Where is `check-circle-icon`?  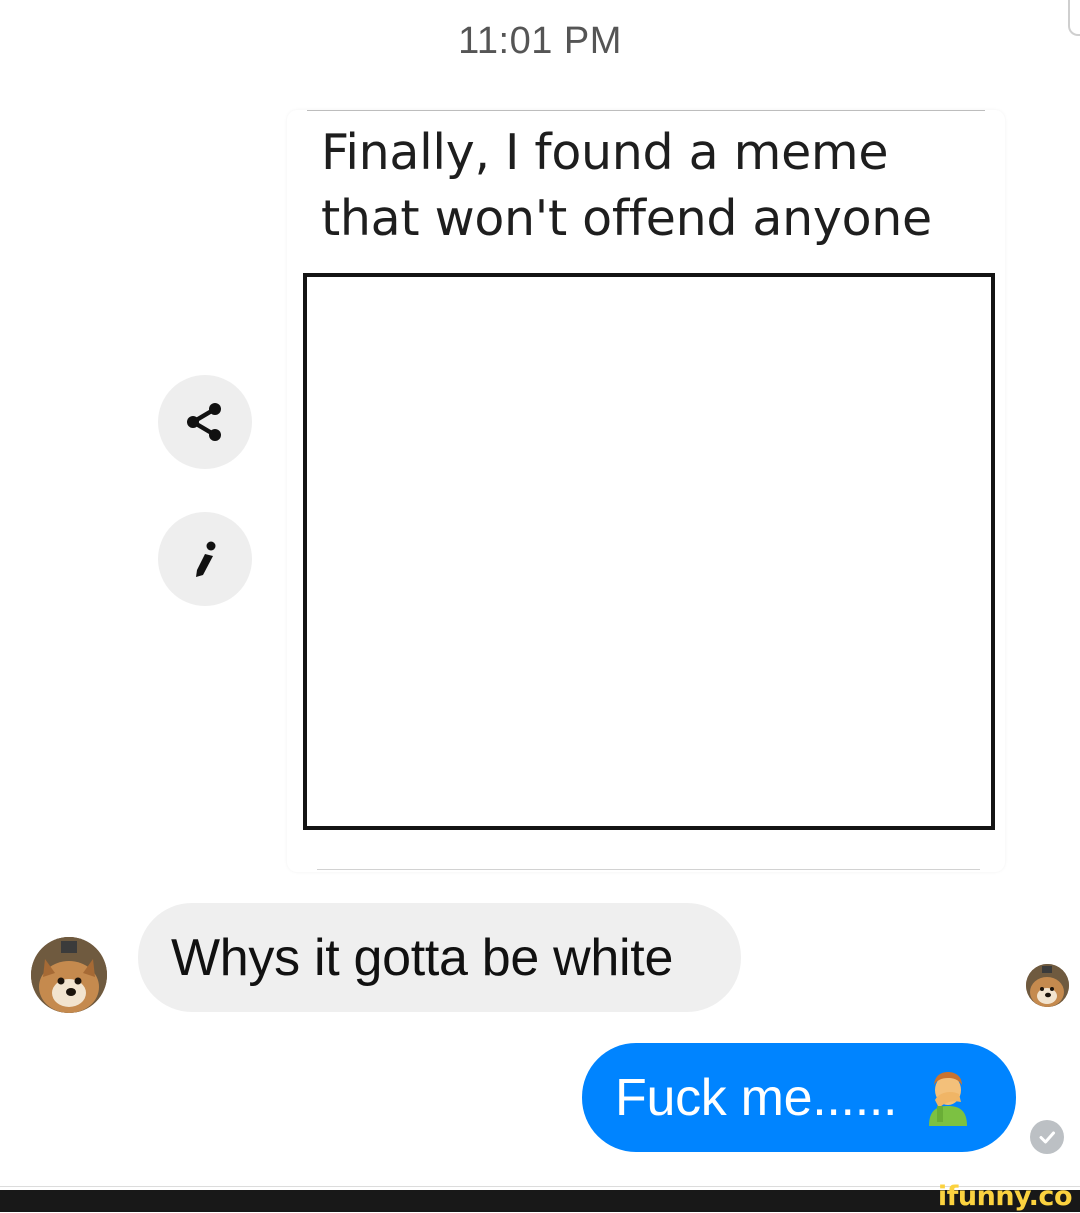
check-circle-icon is located at coordinates (1047, 1137).